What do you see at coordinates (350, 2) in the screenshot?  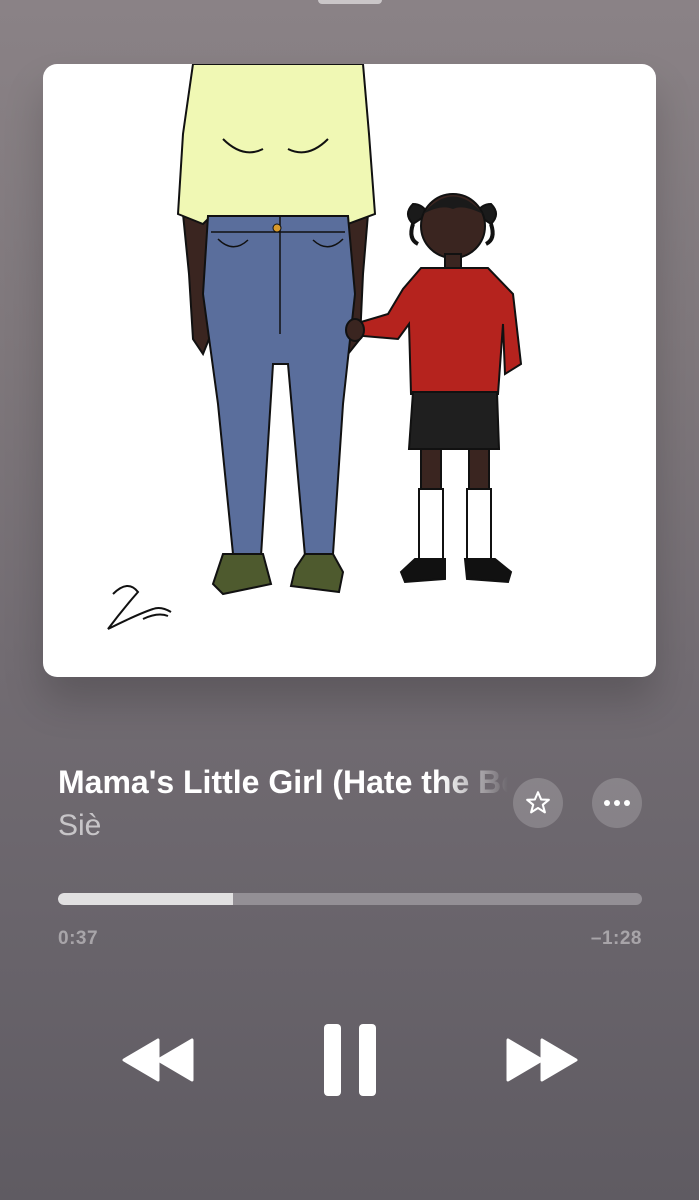 I see `sheet-grabber` at bounding box center [350, 2].